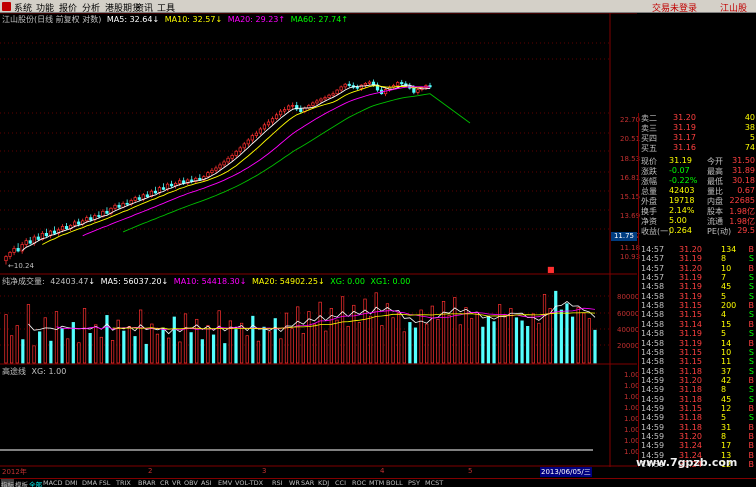  What do you see at coordinates (697, 418) in the screenshot?
I see `tick-row: 14:59 31.18 5 S` at bounding box center [697, 418].